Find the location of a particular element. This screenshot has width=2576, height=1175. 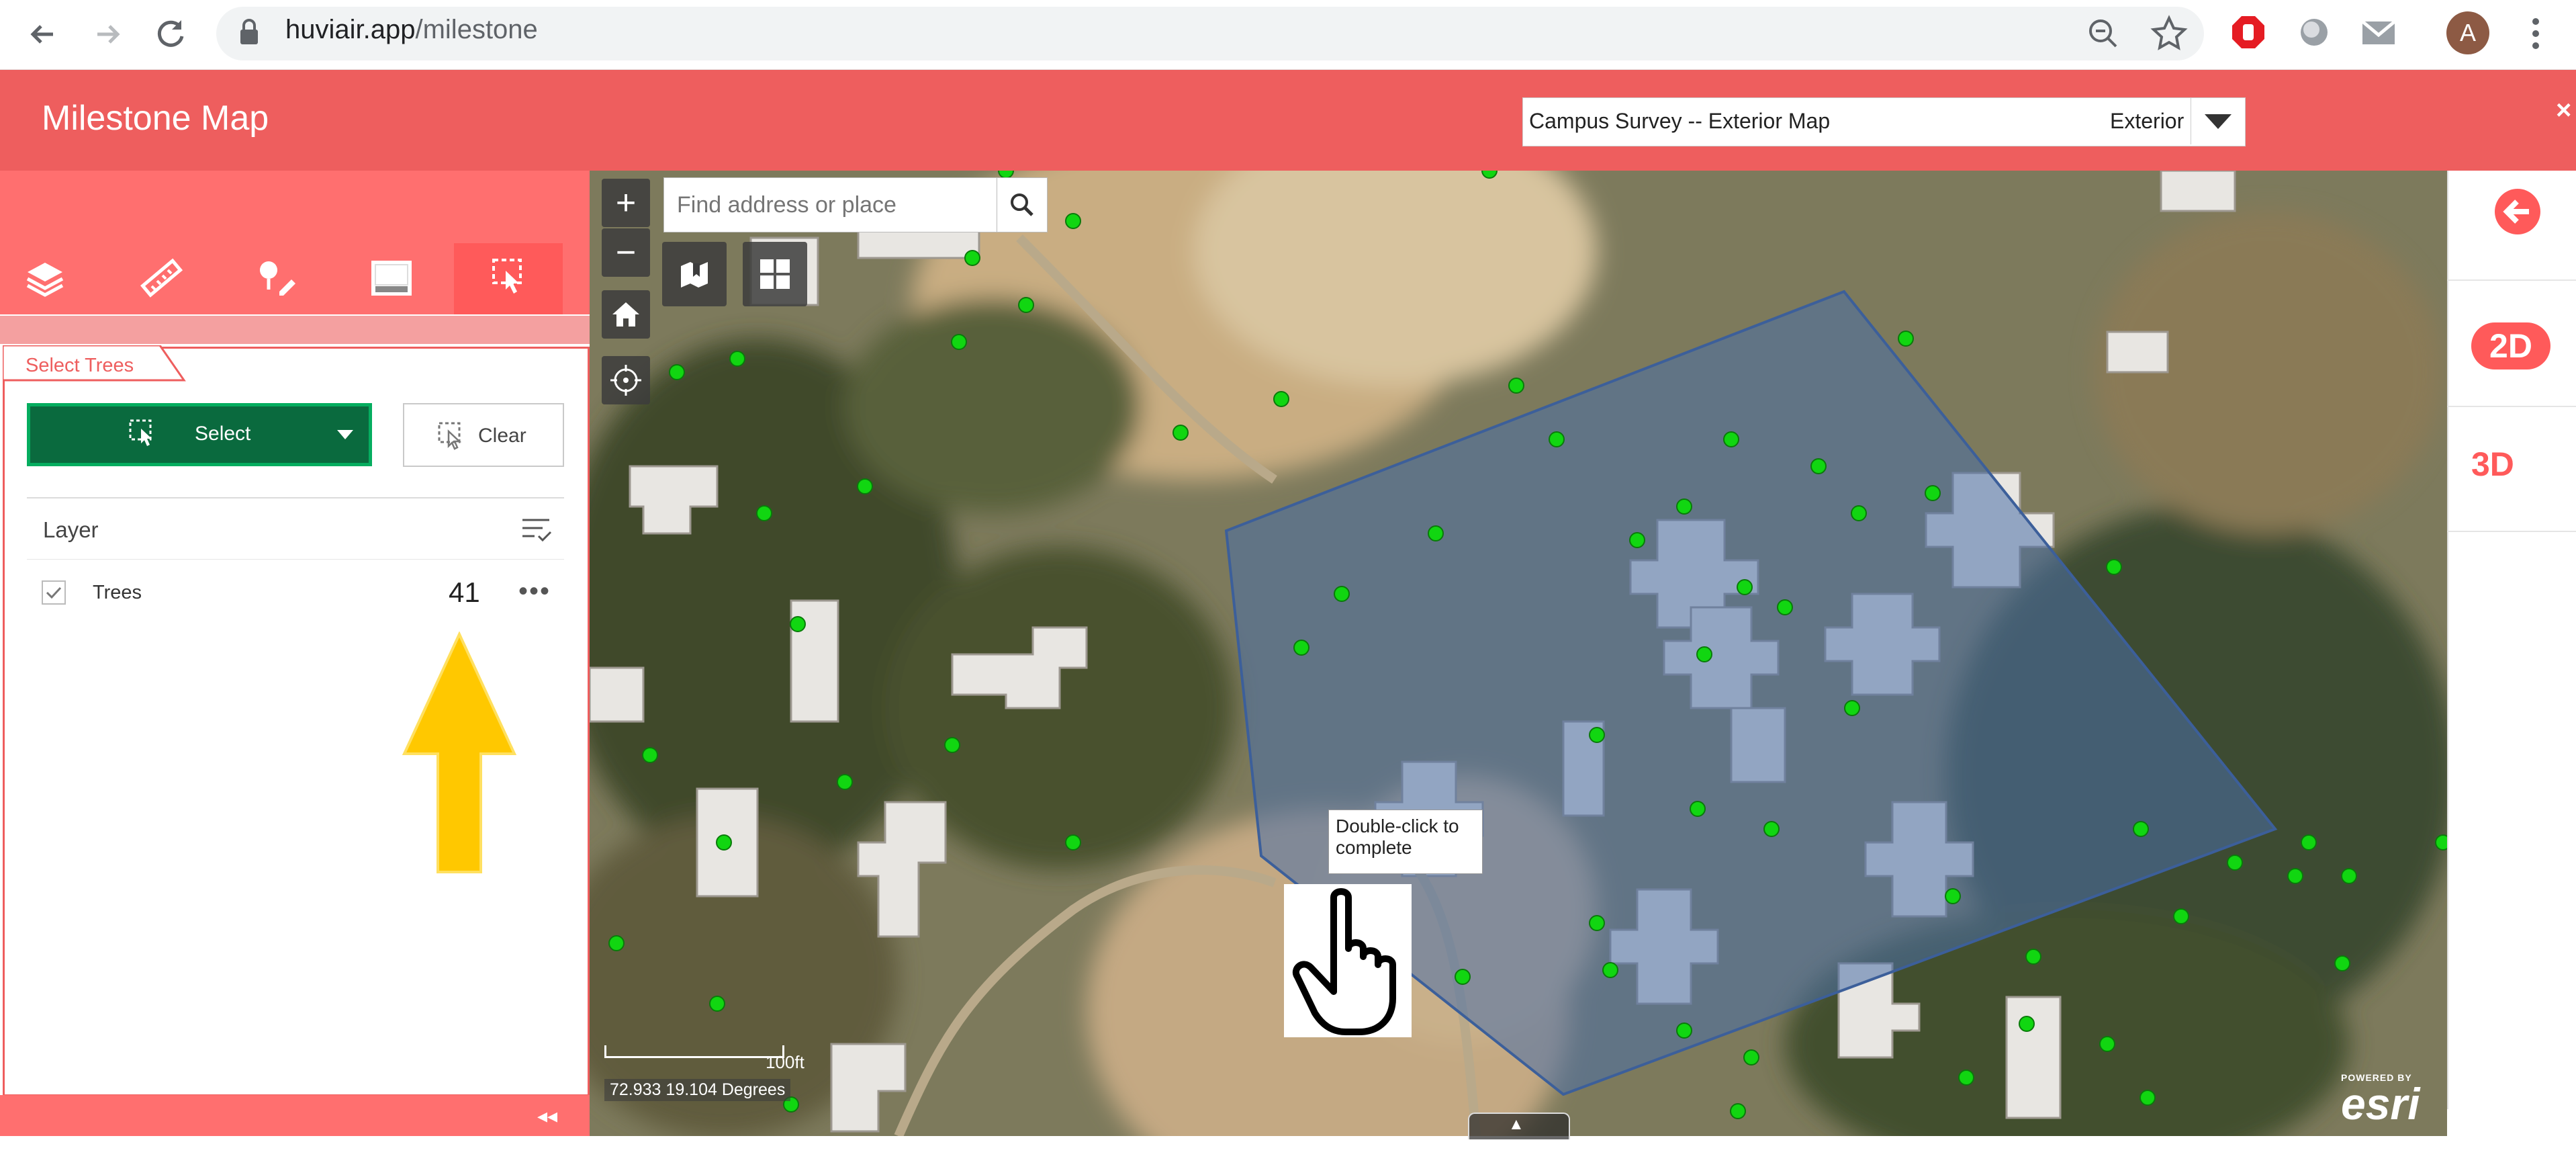

profile-avatar: A is located at coordinates (2467, 32).